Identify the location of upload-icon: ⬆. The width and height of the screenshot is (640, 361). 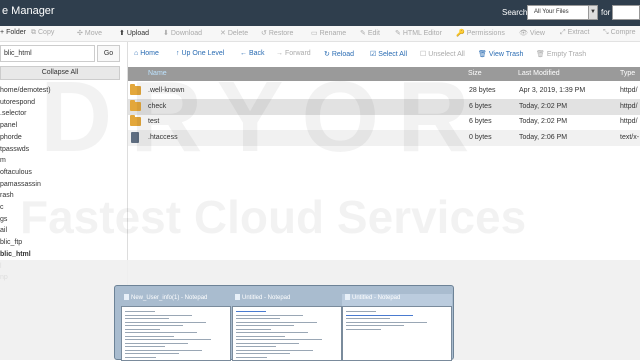
(122, 33).